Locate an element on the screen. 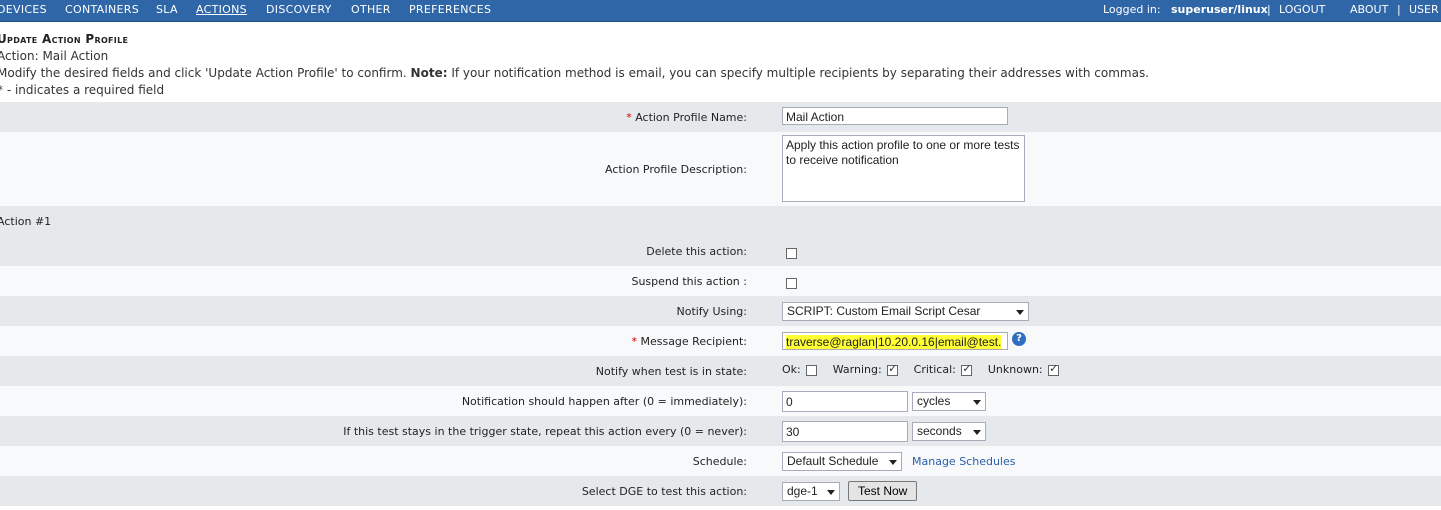  notify-using-select: SCRIPT: Custom Email Script Cesar is located at coordinates (905, 311).